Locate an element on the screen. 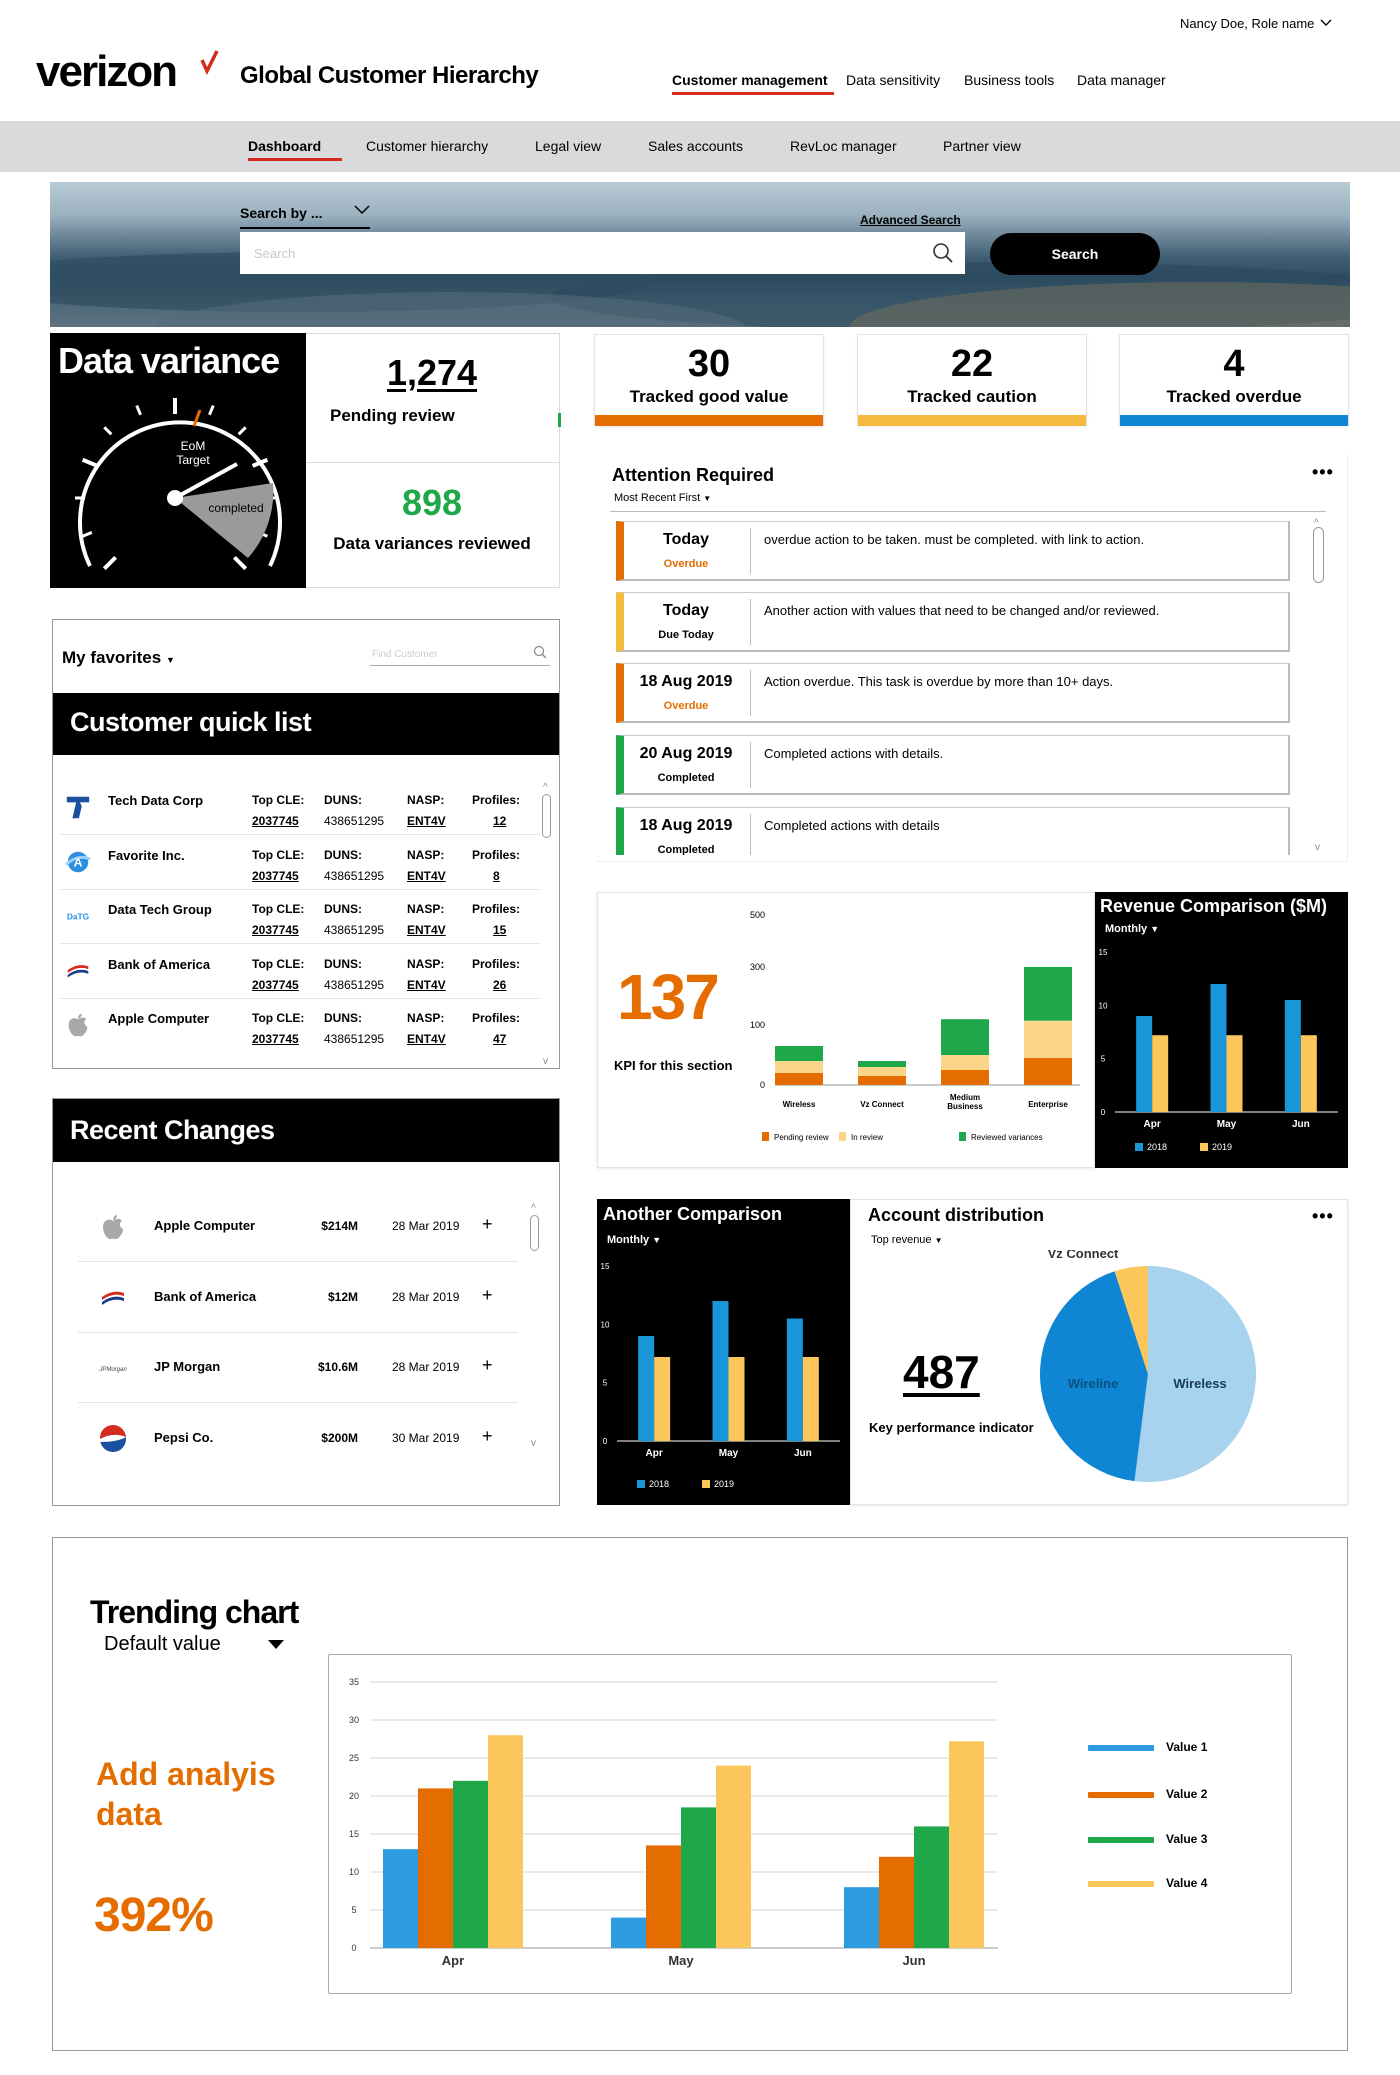 The image size is (1400, 2075). tab-customer-hierarchy: Customer hierarchy is located at coordinates (427, 146).